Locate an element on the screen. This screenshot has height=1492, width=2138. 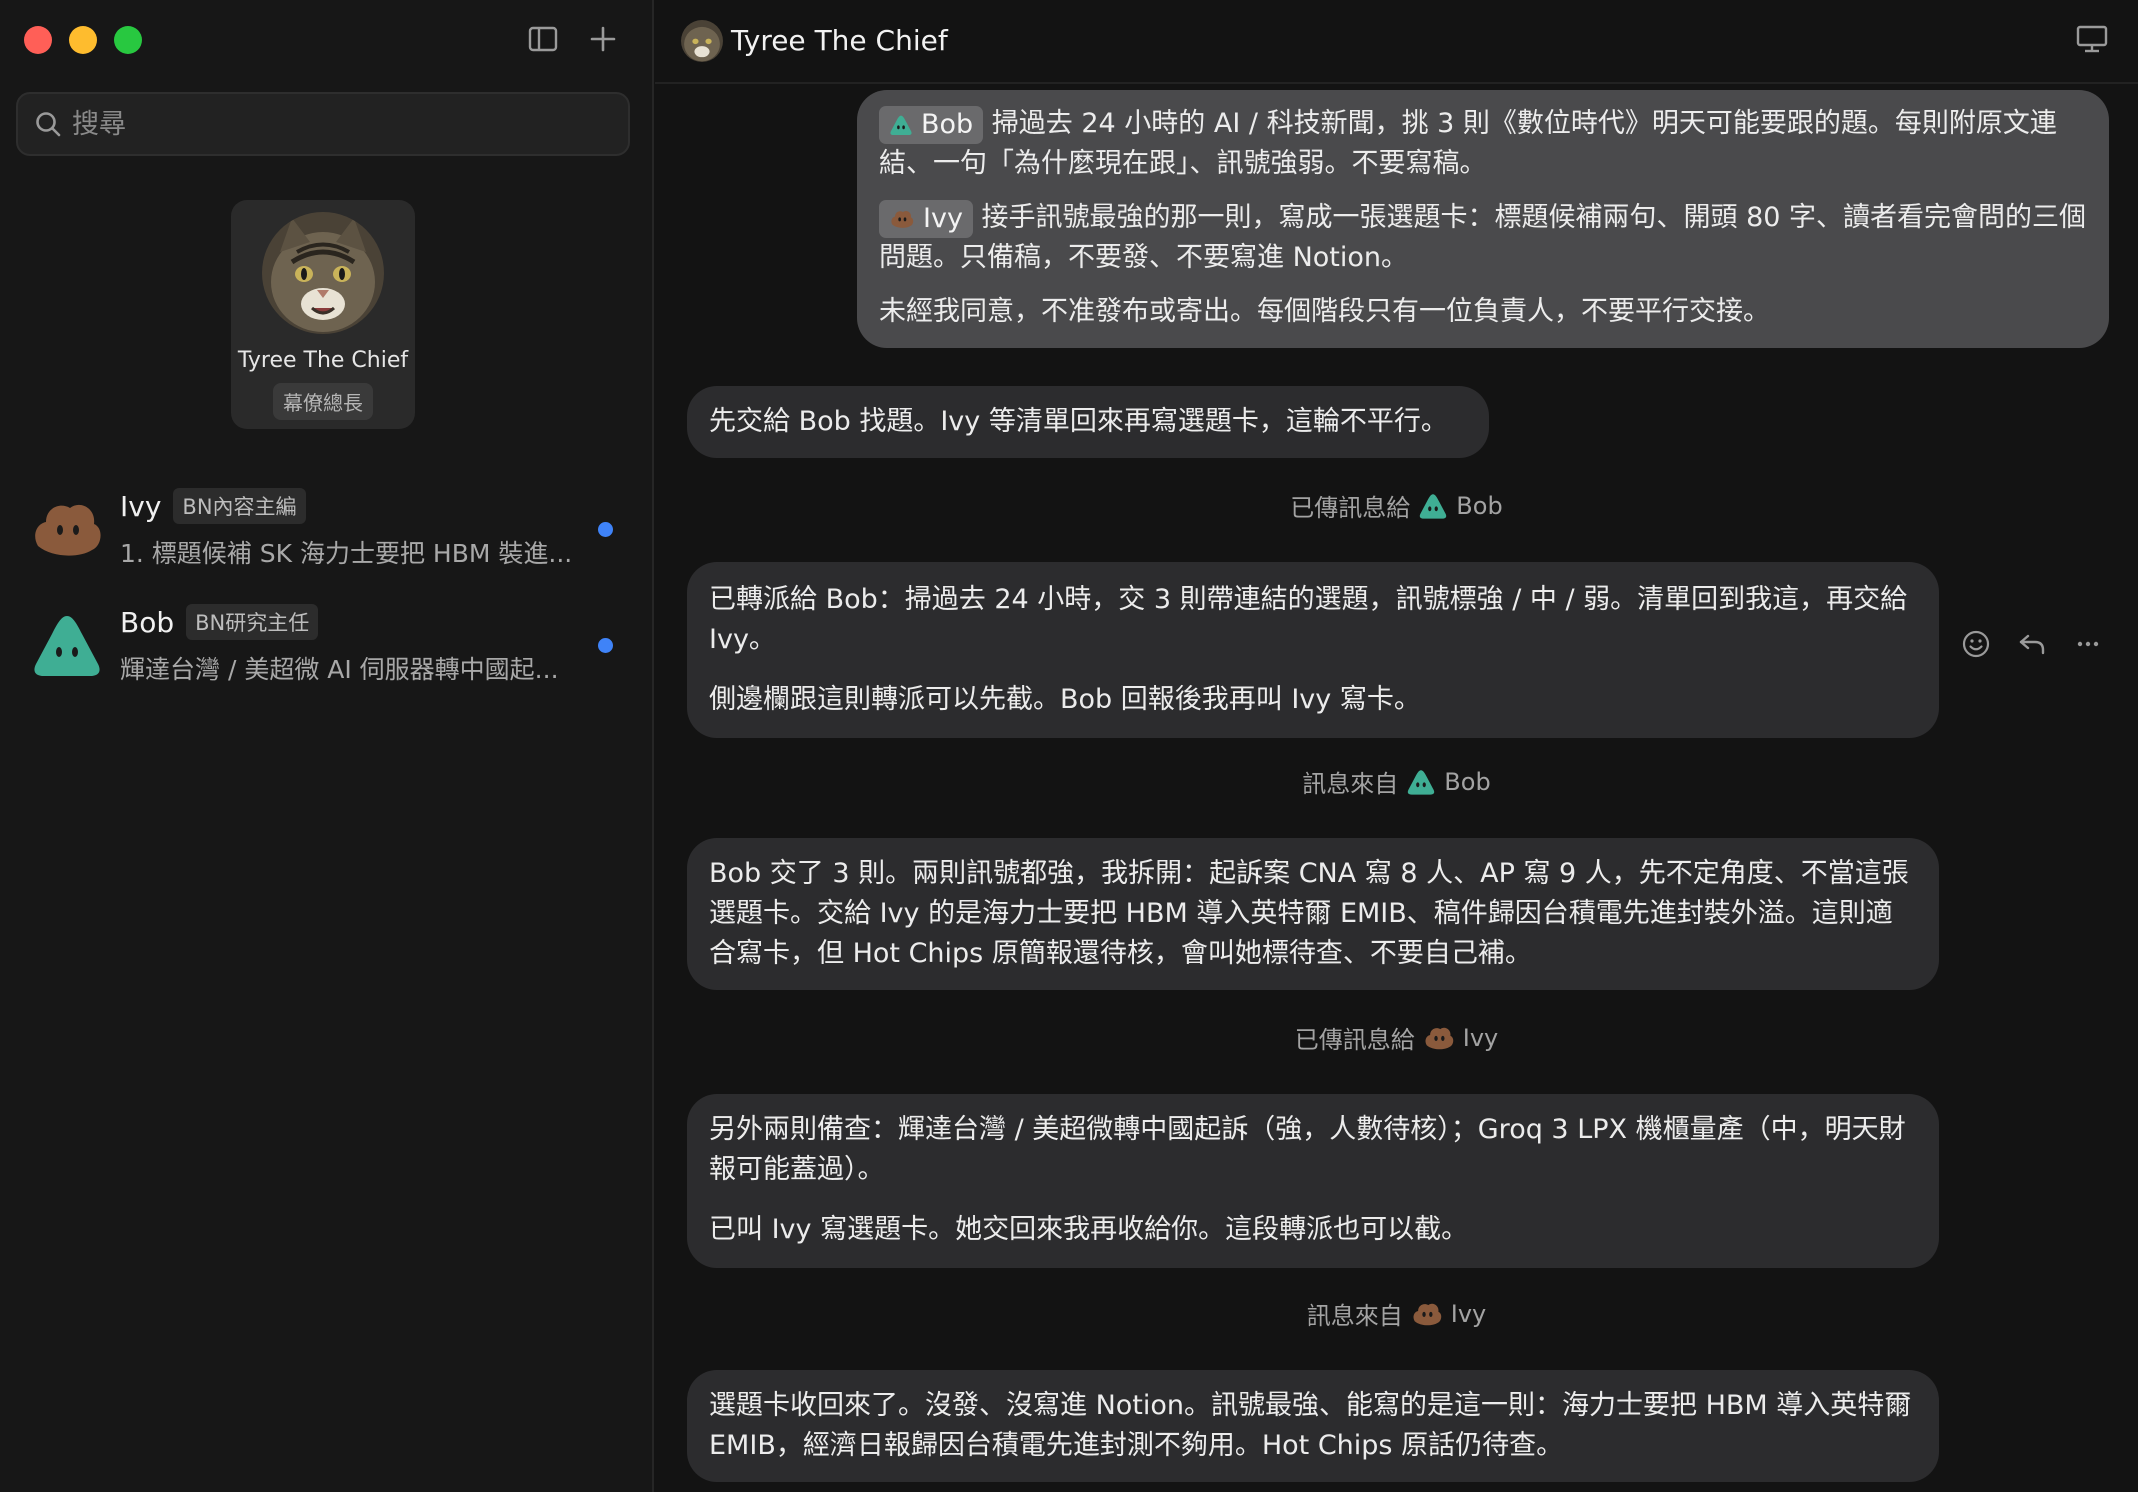
cat-avatar is located at coordinates (323, 273).